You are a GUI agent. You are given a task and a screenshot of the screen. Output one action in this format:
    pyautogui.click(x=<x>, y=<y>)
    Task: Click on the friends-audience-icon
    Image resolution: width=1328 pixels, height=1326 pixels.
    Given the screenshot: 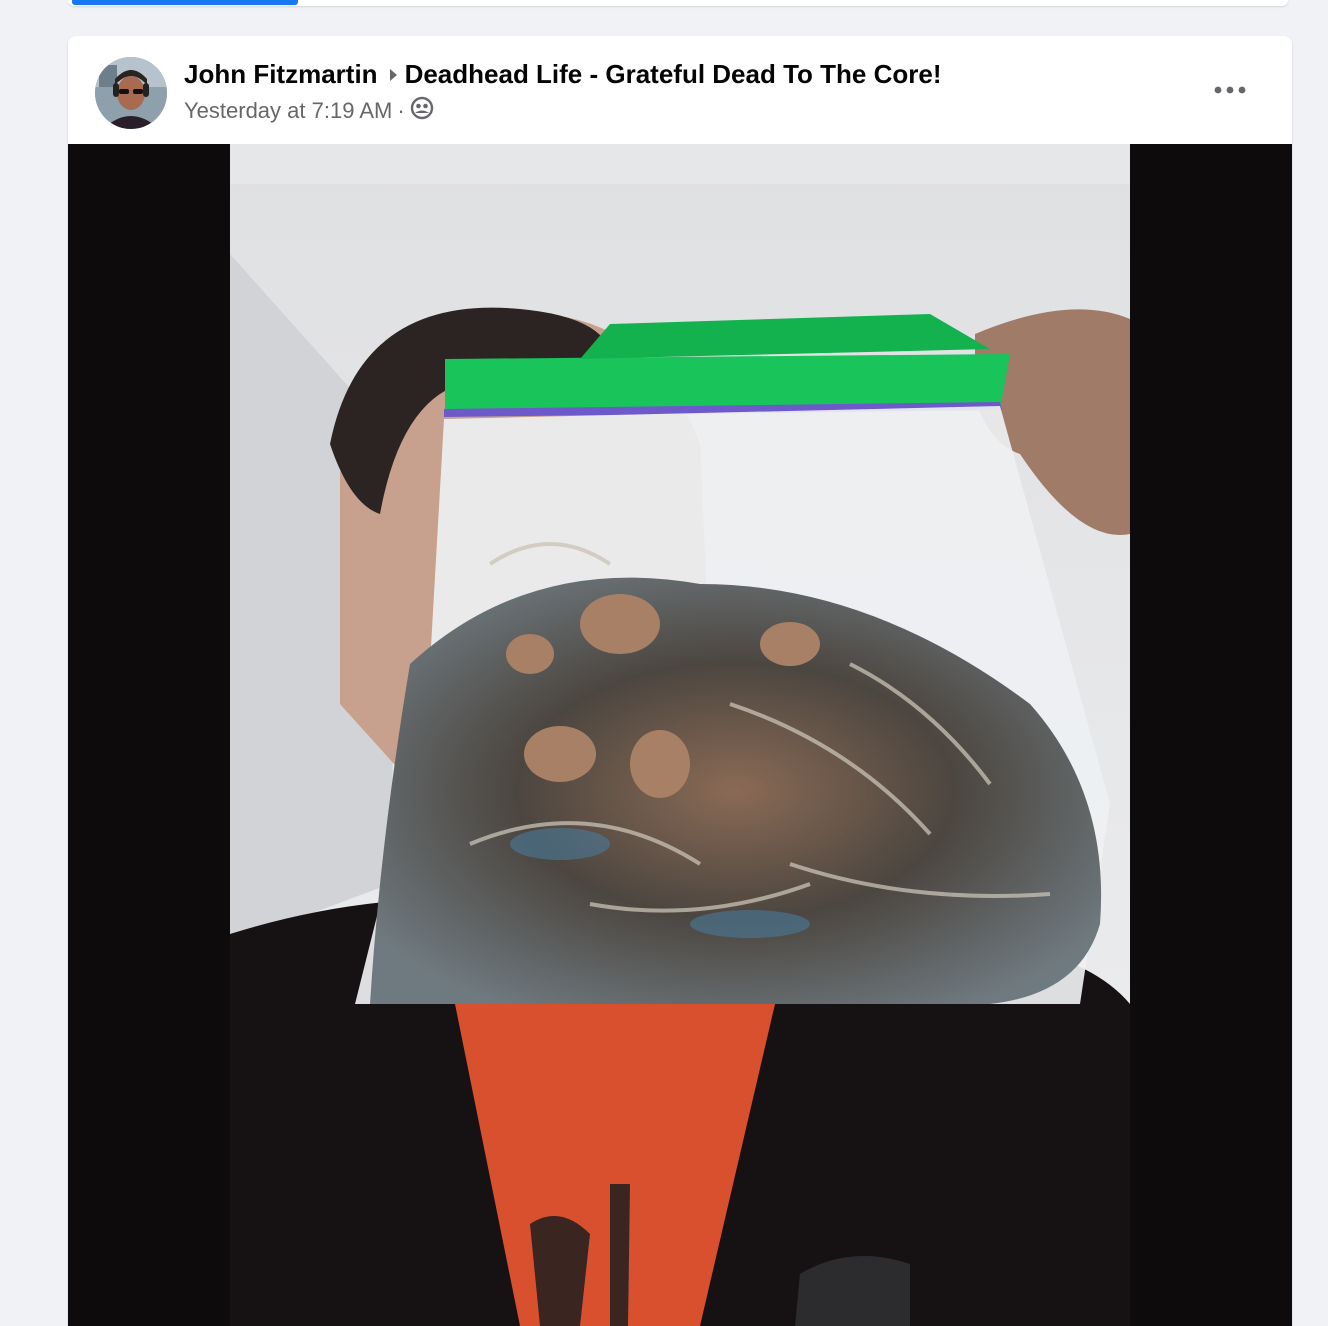 What is the action you would take?
    pyautogui.click(x=422, y=111)
    